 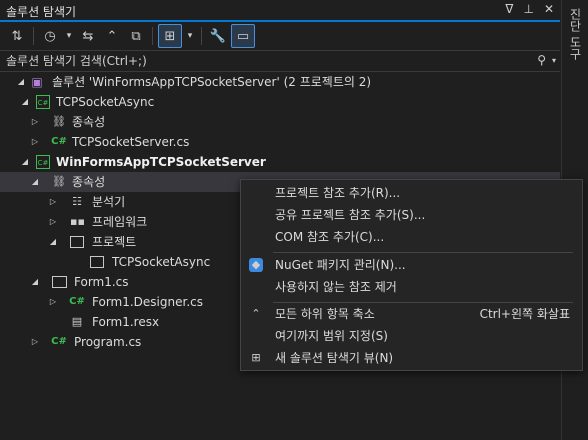 I want to click on tree-item-label: Form1.resx, so click(x=126, y=322).